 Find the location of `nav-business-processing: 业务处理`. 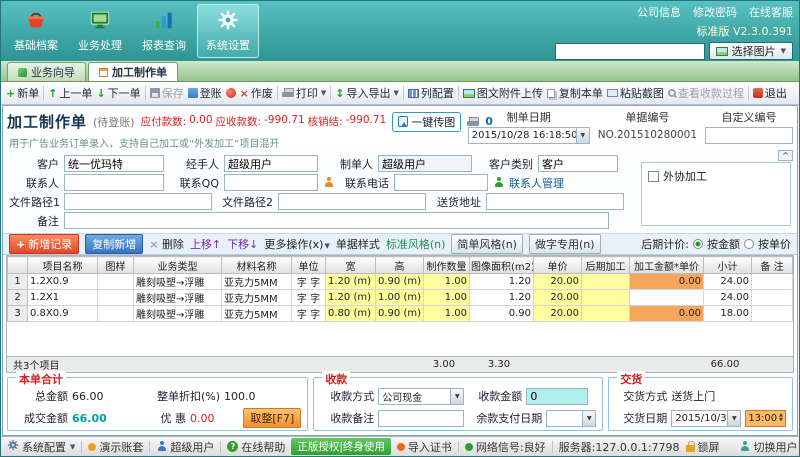

nav-business-processing: 业务处理 is located at coordinates (100, 31).